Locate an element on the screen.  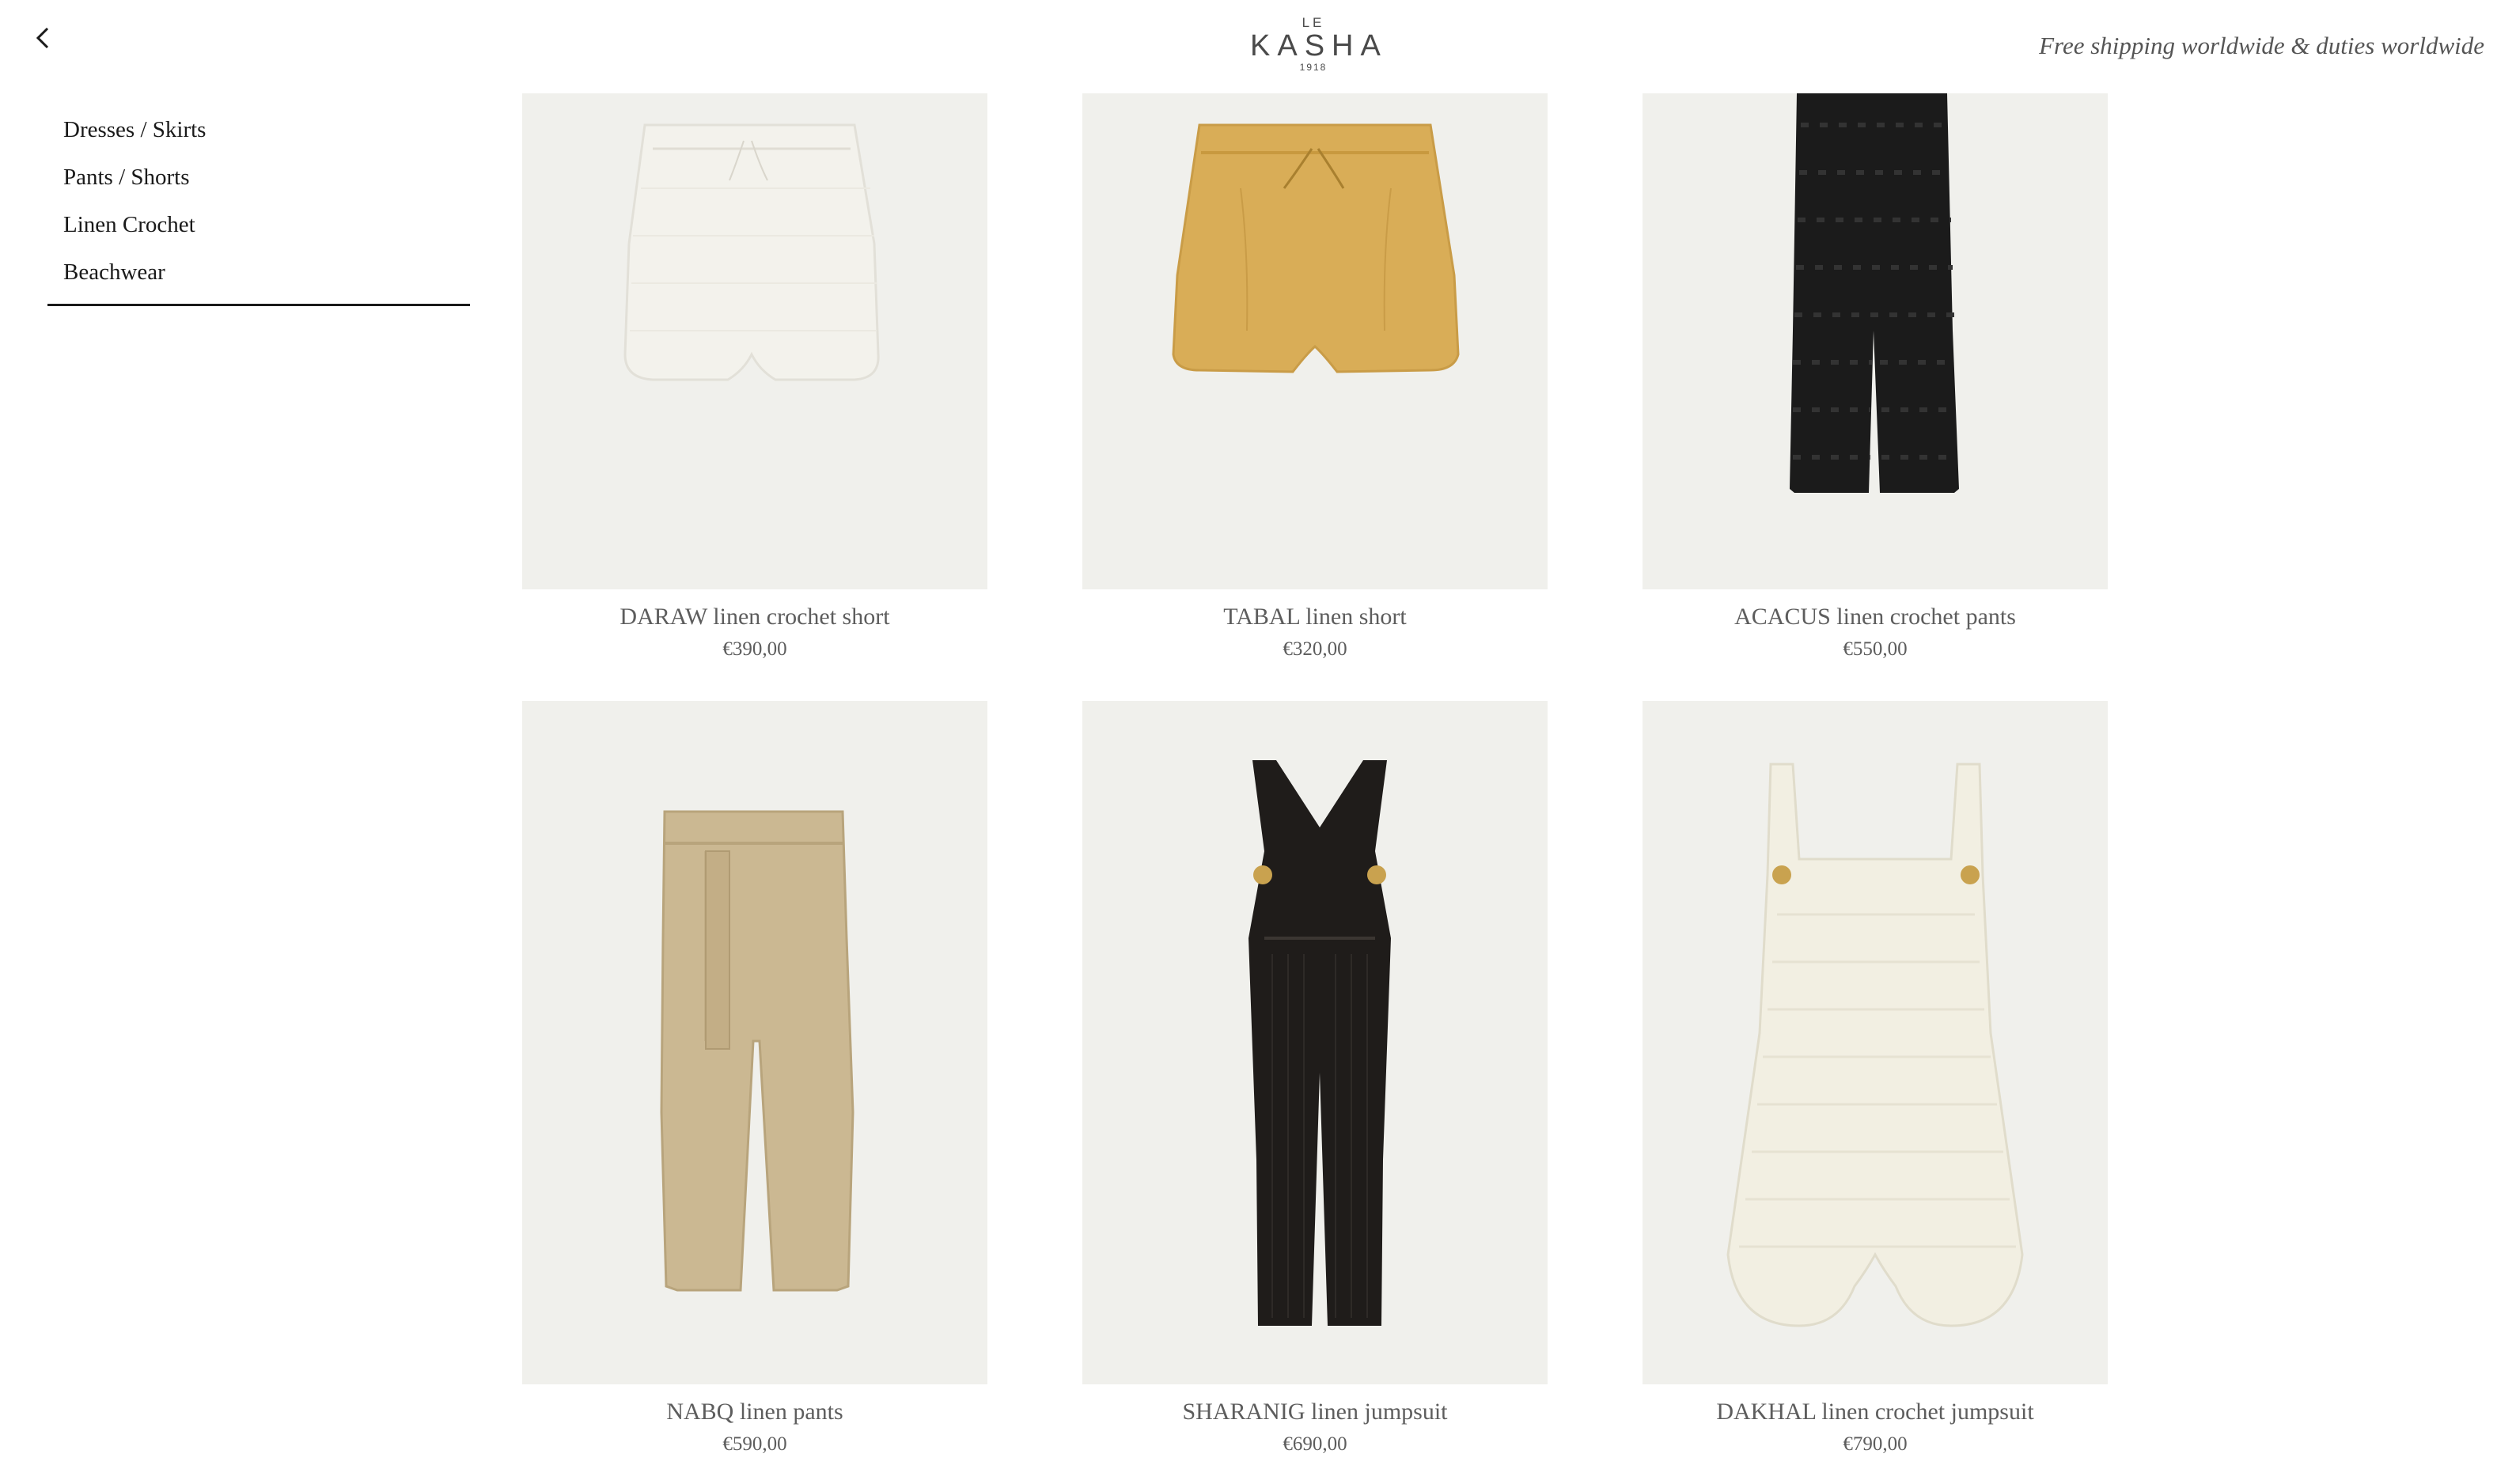
product-title: NABQ linen pants is located at coordinates (754, 1412).